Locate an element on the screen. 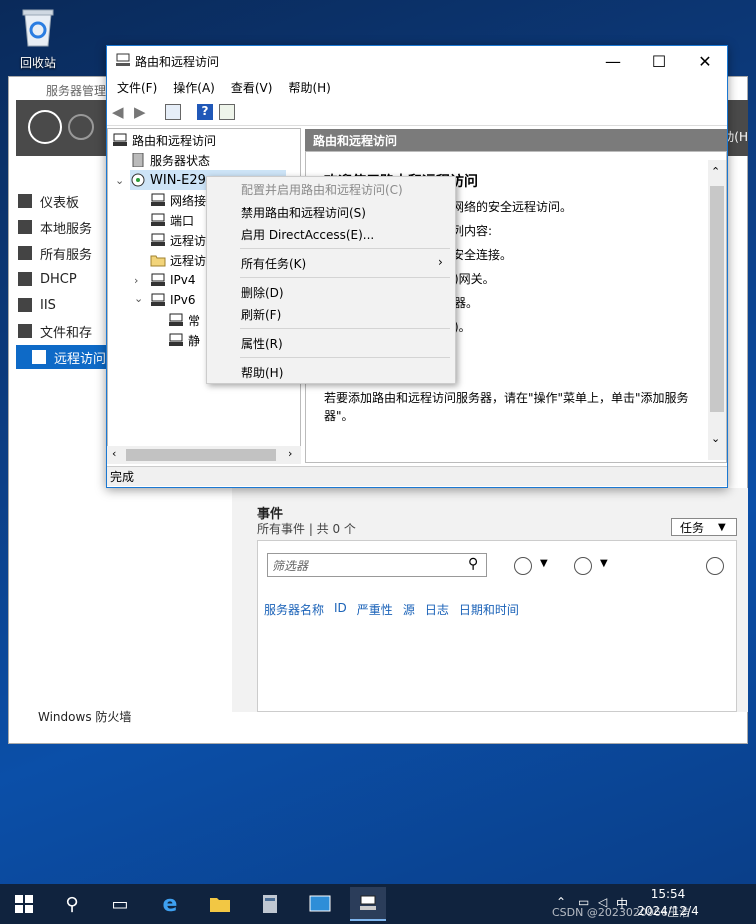 Image resolution: width=756 pixels, height=924 pixels. file-storage-icon is located at coordinates (25, 331).